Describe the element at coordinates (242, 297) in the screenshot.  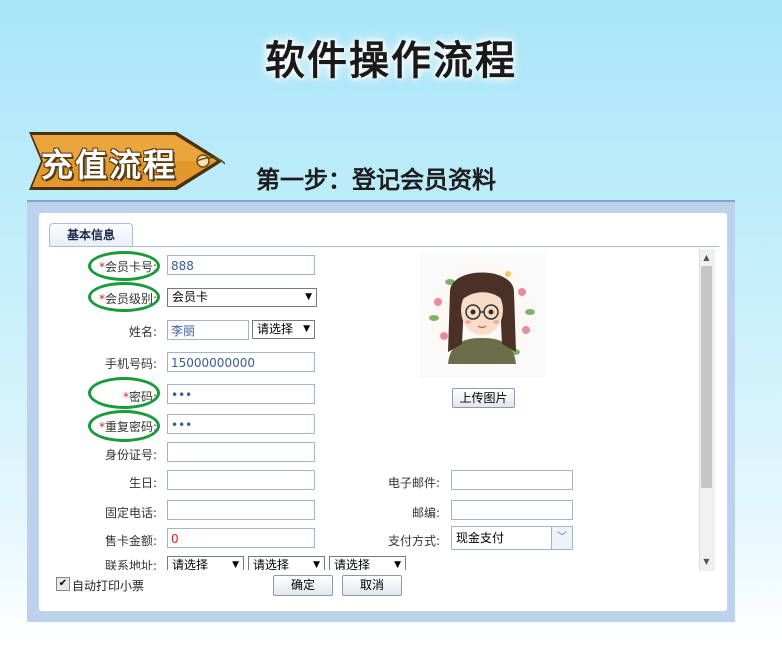
I see `level-select: 会员卡 ▼` at that location.